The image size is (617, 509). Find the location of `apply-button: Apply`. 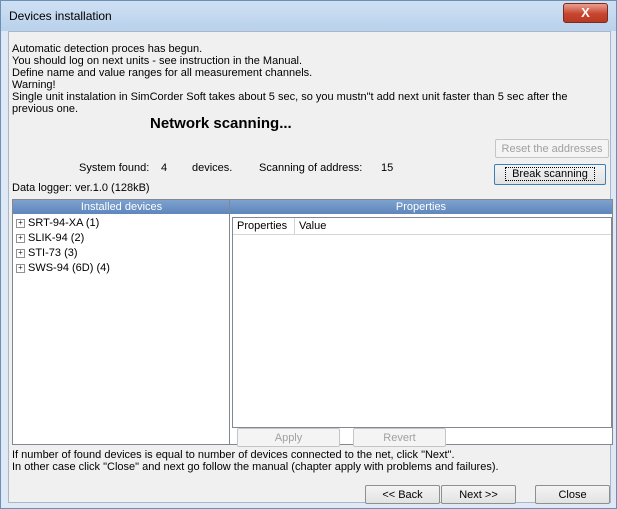

apply-button: Apply is located at coordinates (288, 437).